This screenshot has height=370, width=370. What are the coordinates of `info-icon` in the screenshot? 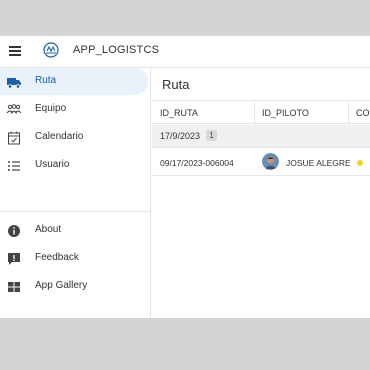 It's located at (14, 231).